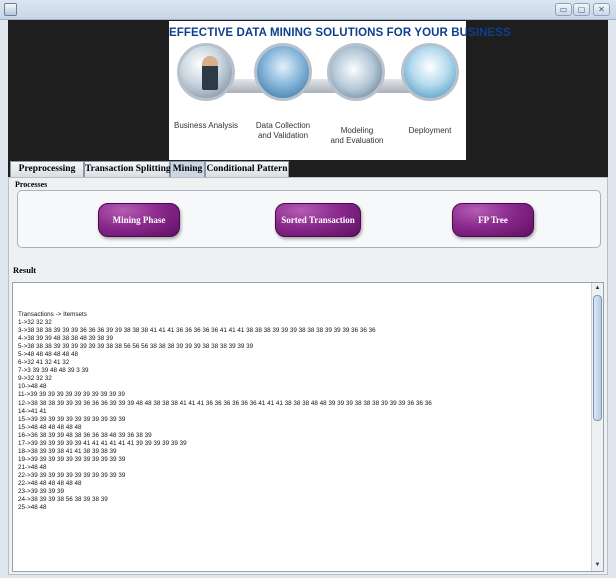 This screenshot has width=616, height=578. I want to click on window-titlebar: ▭ ▢ ✕, so click(308, 10).